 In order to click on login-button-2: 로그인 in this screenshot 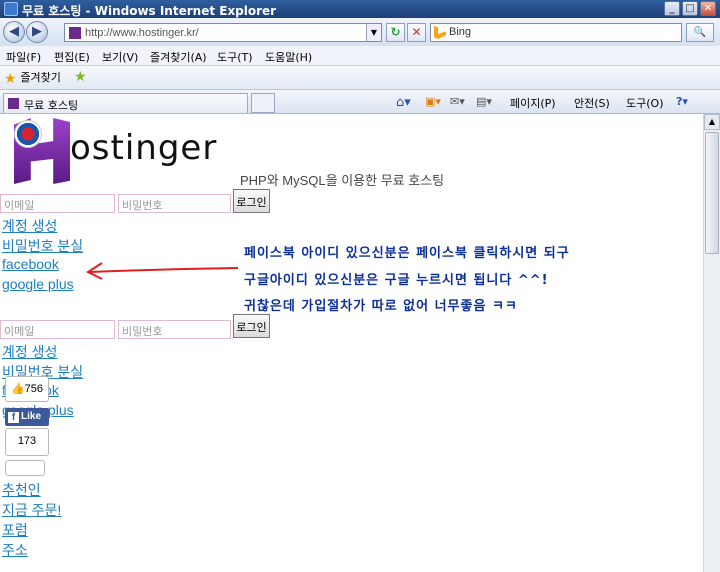, I will do `click(251, 326)`.